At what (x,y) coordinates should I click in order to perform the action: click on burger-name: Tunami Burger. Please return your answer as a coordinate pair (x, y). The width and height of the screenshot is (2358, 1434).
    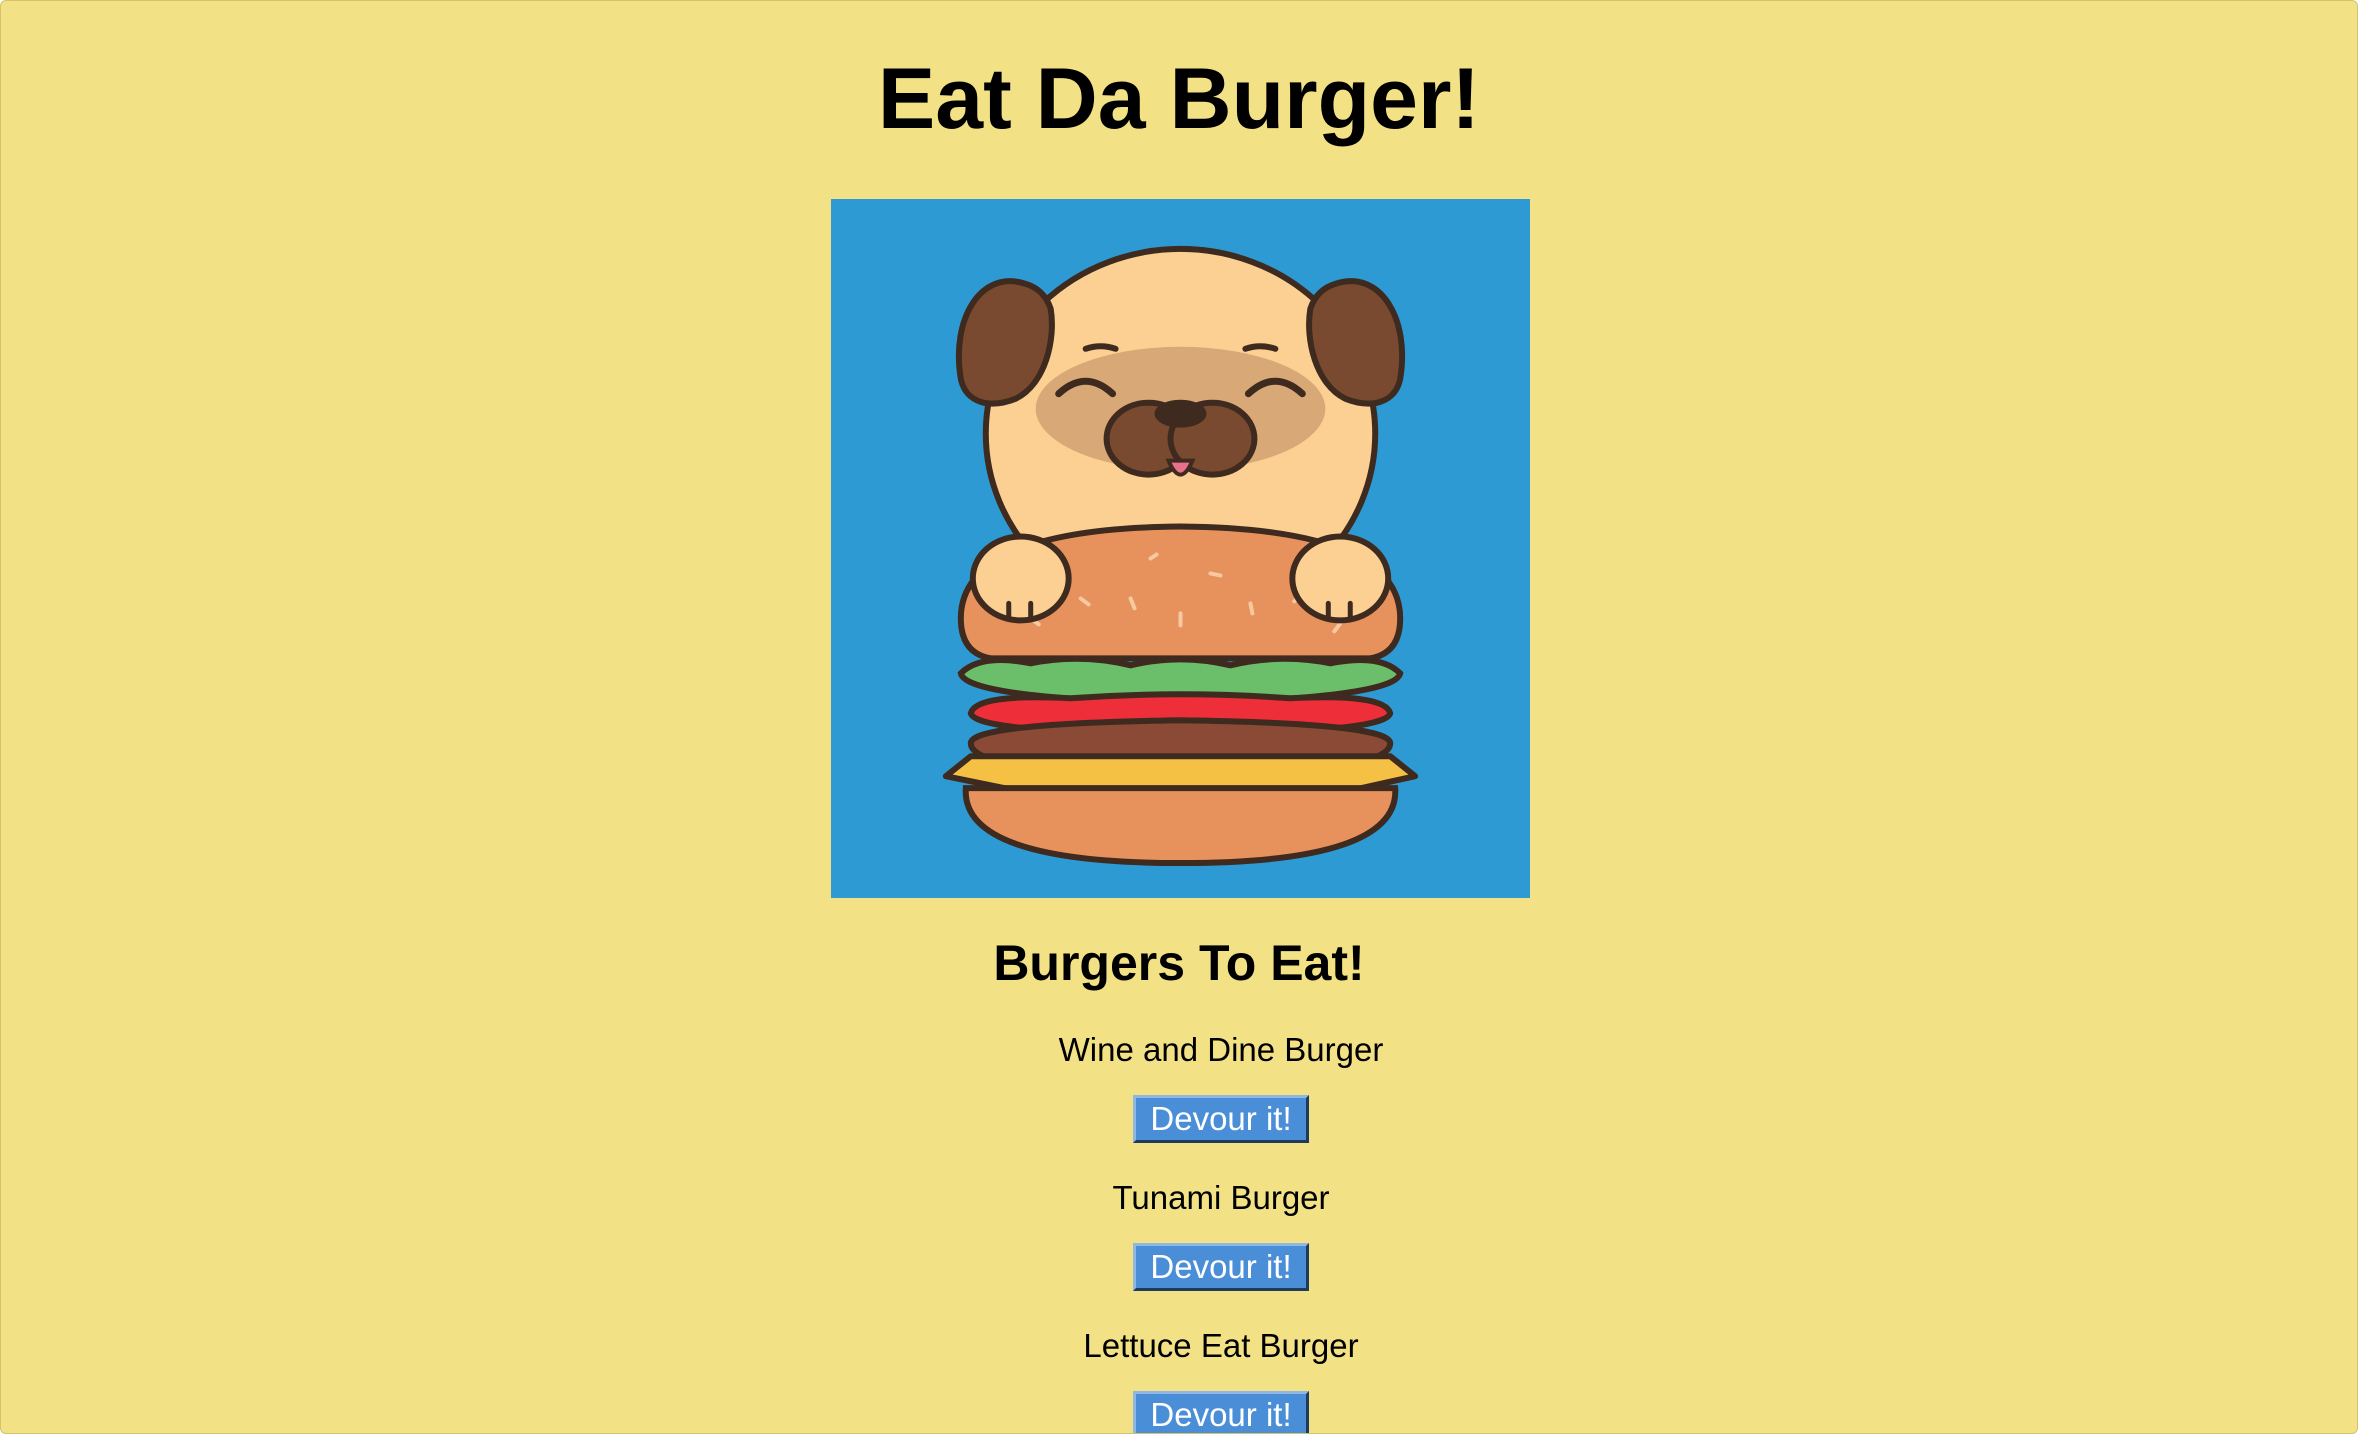
    Looking at the image, I should click on (1221, 1197).